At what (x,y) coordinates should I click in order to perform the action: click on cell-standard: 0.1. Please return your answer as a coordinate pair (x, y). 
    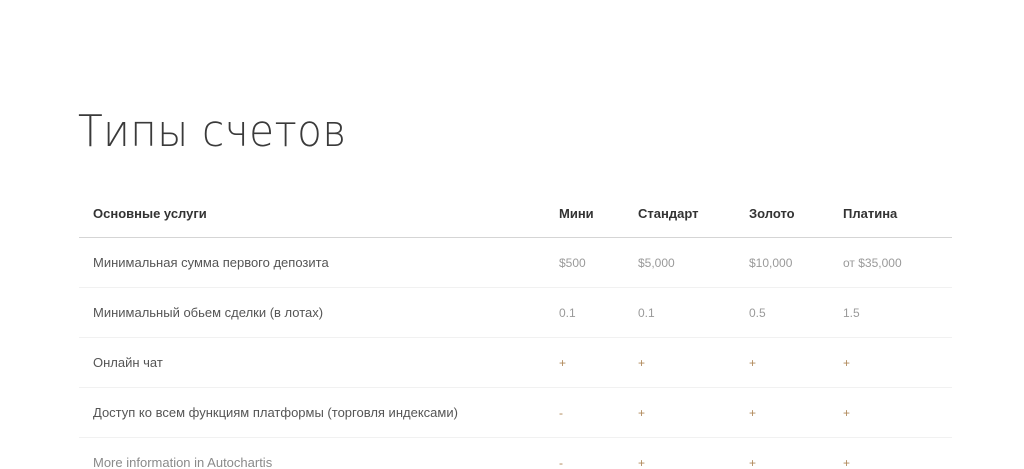
    Looking at the image, I should click on (693, 312).